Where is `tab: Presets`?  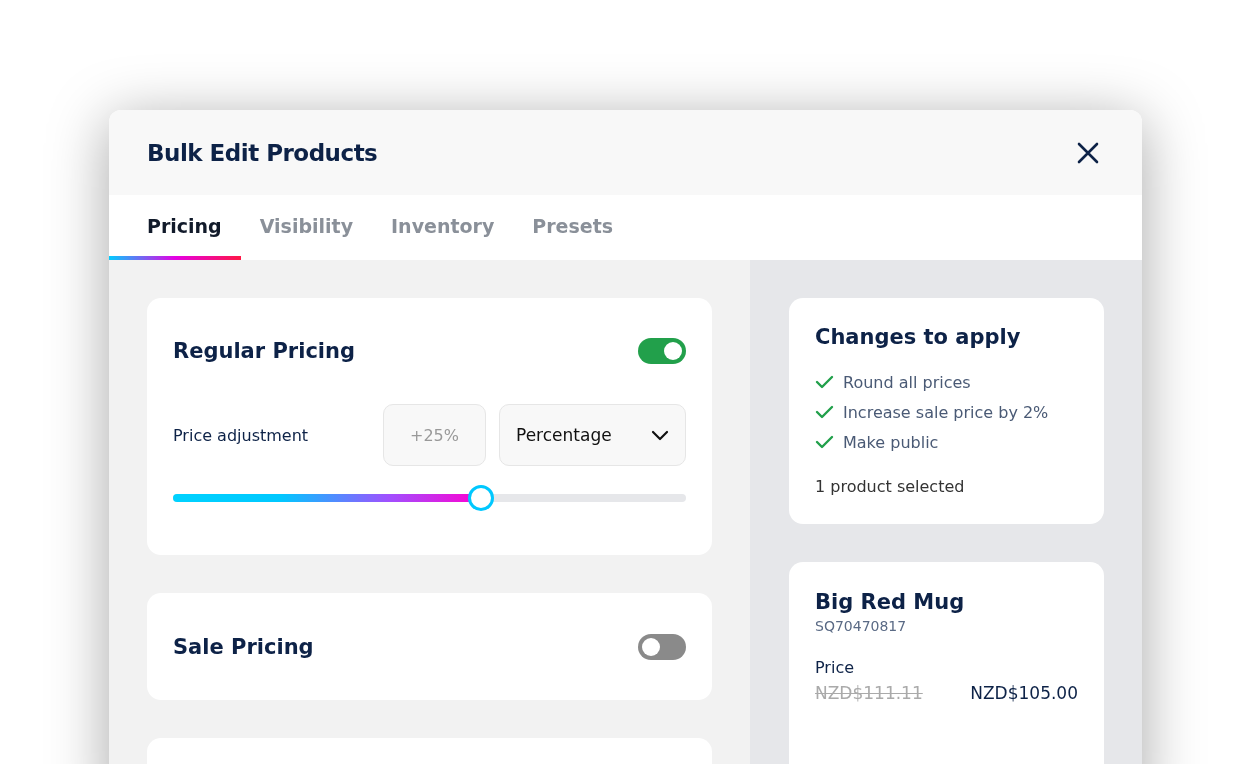 tab: Presets is located at coordinates (573, 227).